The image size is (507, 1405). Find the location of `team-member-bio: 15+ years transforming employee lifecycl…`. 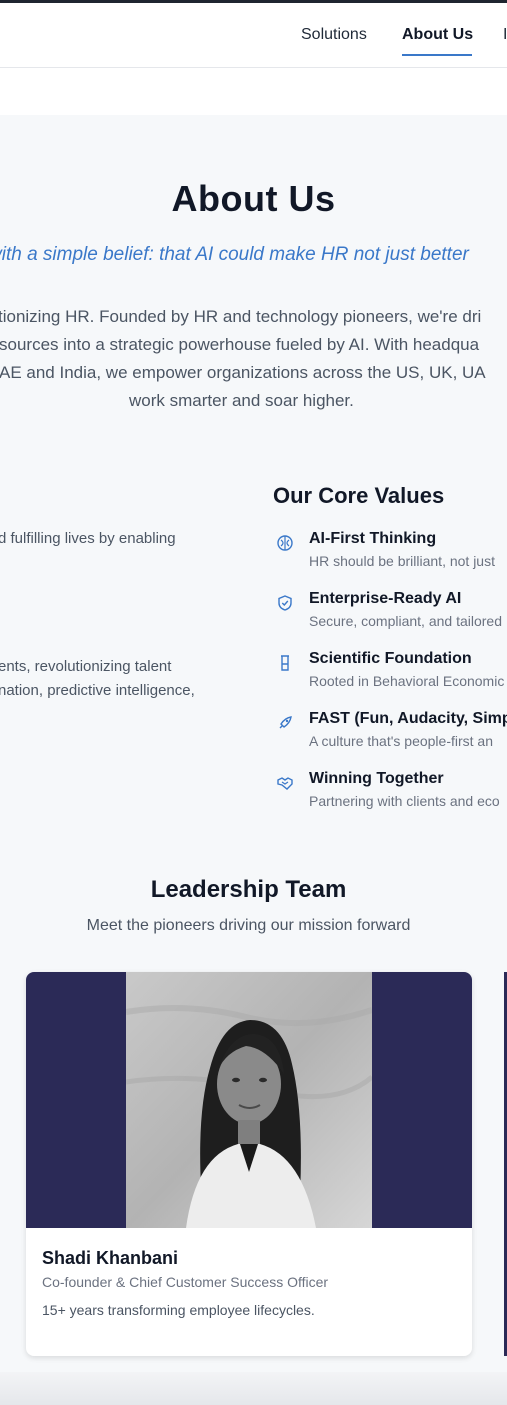

team-member-bio: 15+ years transforming employee lifecycl… is located at coordinates (178, 1310).